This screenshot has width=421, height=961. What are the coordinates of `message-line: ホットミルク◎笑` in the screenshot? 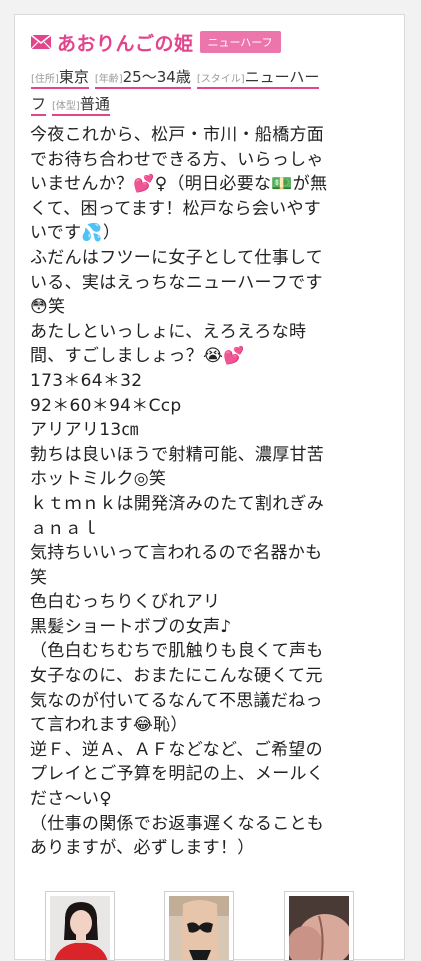 It's located at (98, 479).